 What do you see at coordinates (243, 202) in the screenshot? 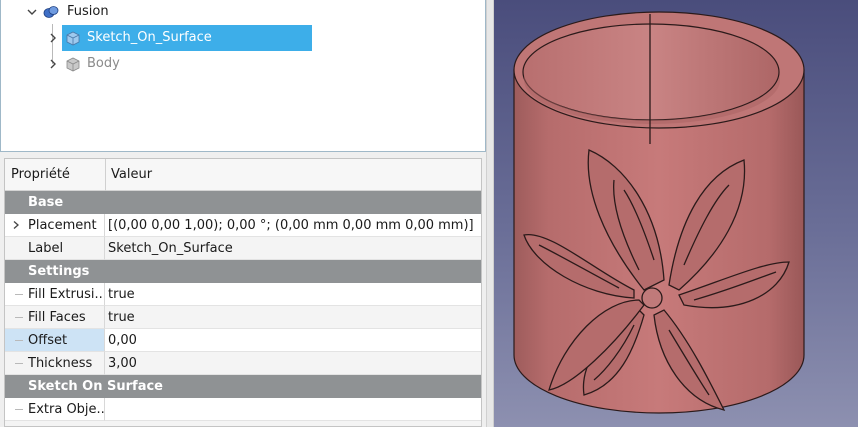
I see `property-group-base: Base` at bounding box center [243, 202].